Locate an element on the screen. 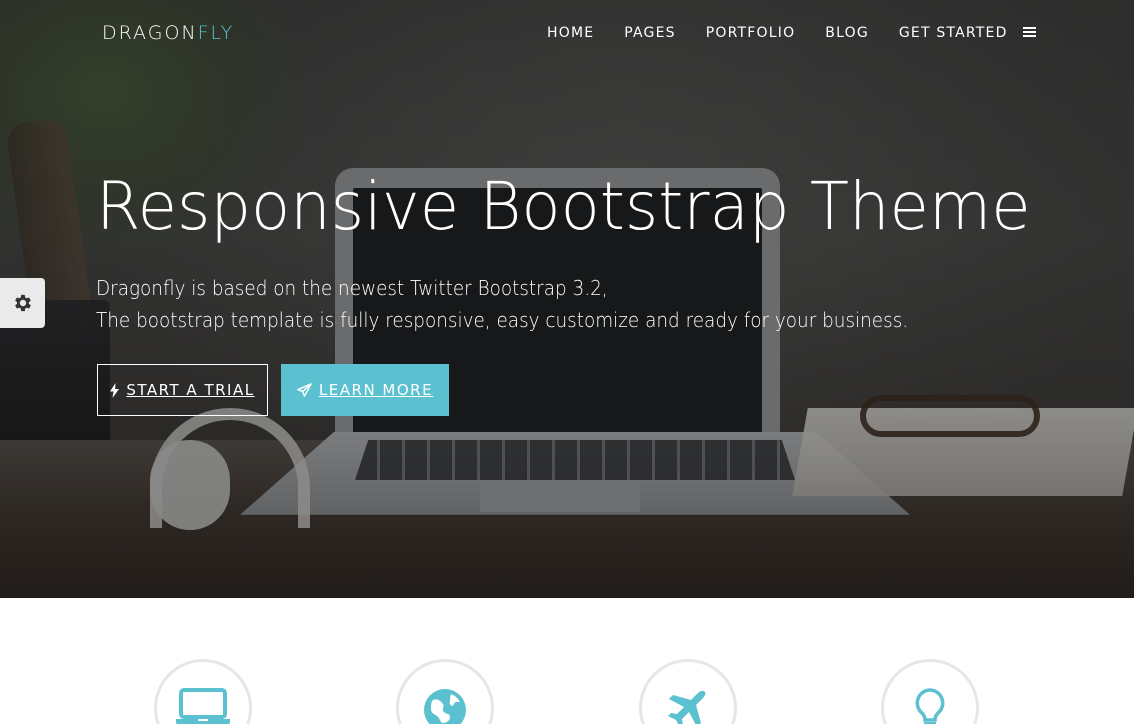 The image size is (1134, 724). bars-icon is located at coordinates (1029, 32).